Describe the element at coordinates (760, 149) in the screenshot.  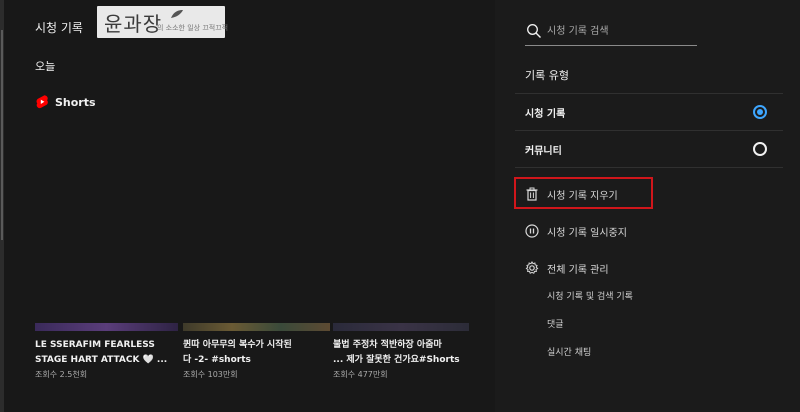
I see `radio-button-unchecked` at that location.